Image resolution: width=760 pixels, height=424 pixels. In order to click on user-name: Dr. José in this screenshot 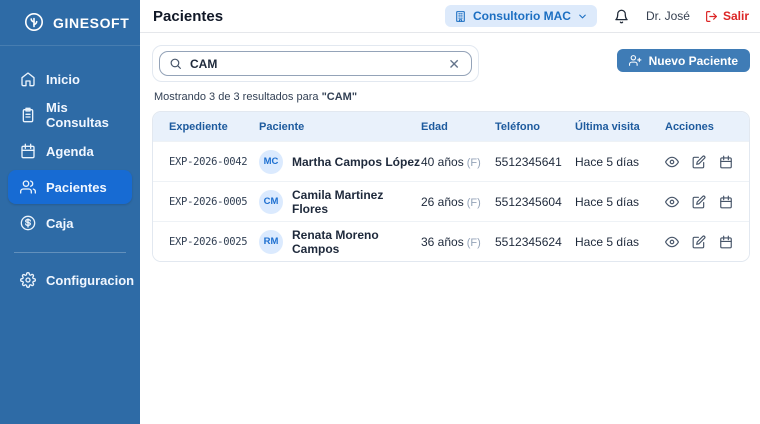, I will do `click(667, 16)`.